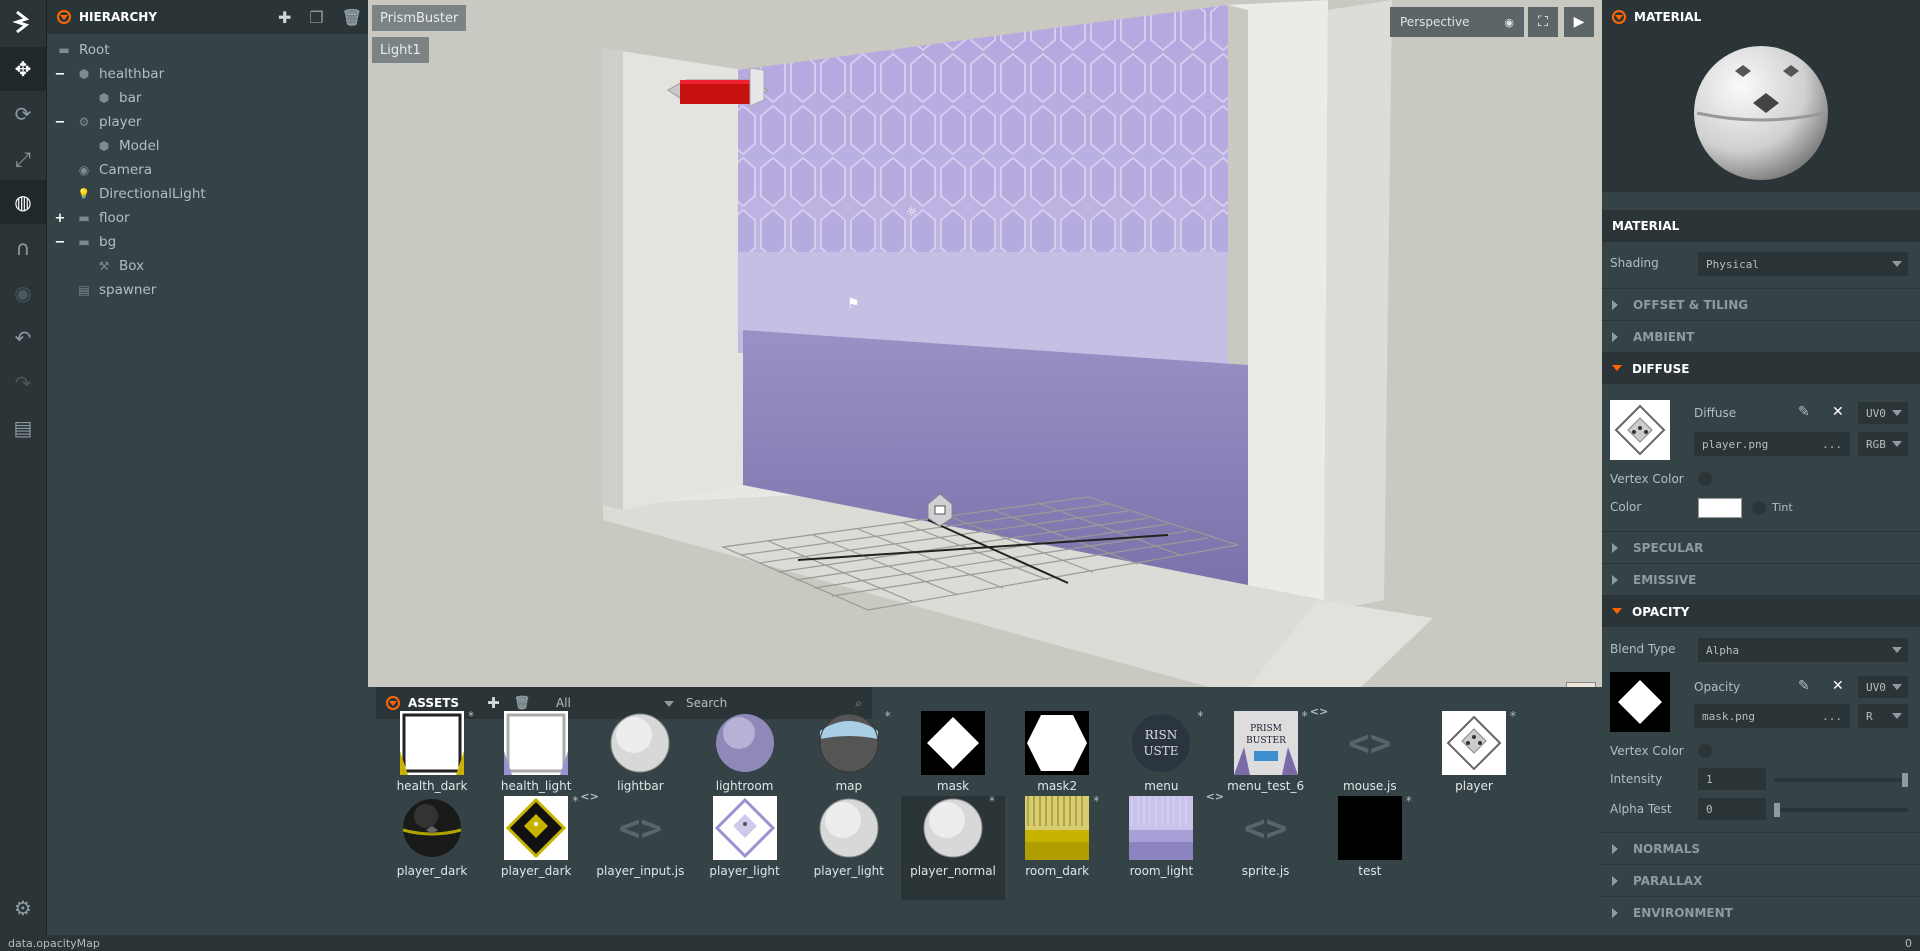 This screenshot has width=1920, height=951. What do you see at coordinates (522, 703) in the screenshot?
I see `delete-asset-icon: 🗑` at bounding box center [522, 703].